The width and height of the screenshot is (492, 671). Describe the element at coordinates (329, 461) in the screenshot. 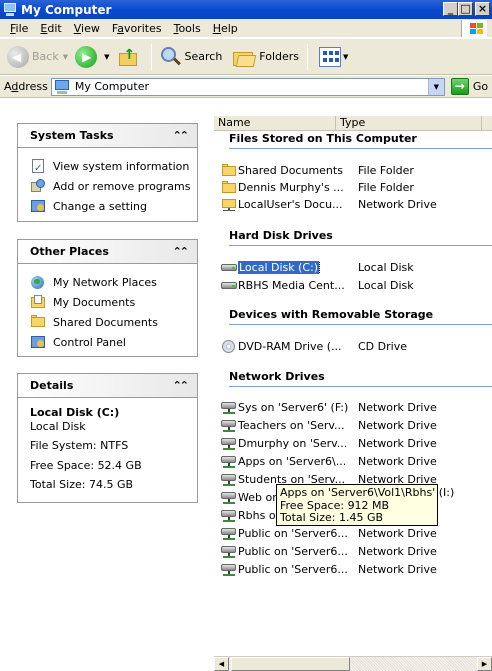

I see `list-item: Apps on 'Server6\... Network Drive` at that location.